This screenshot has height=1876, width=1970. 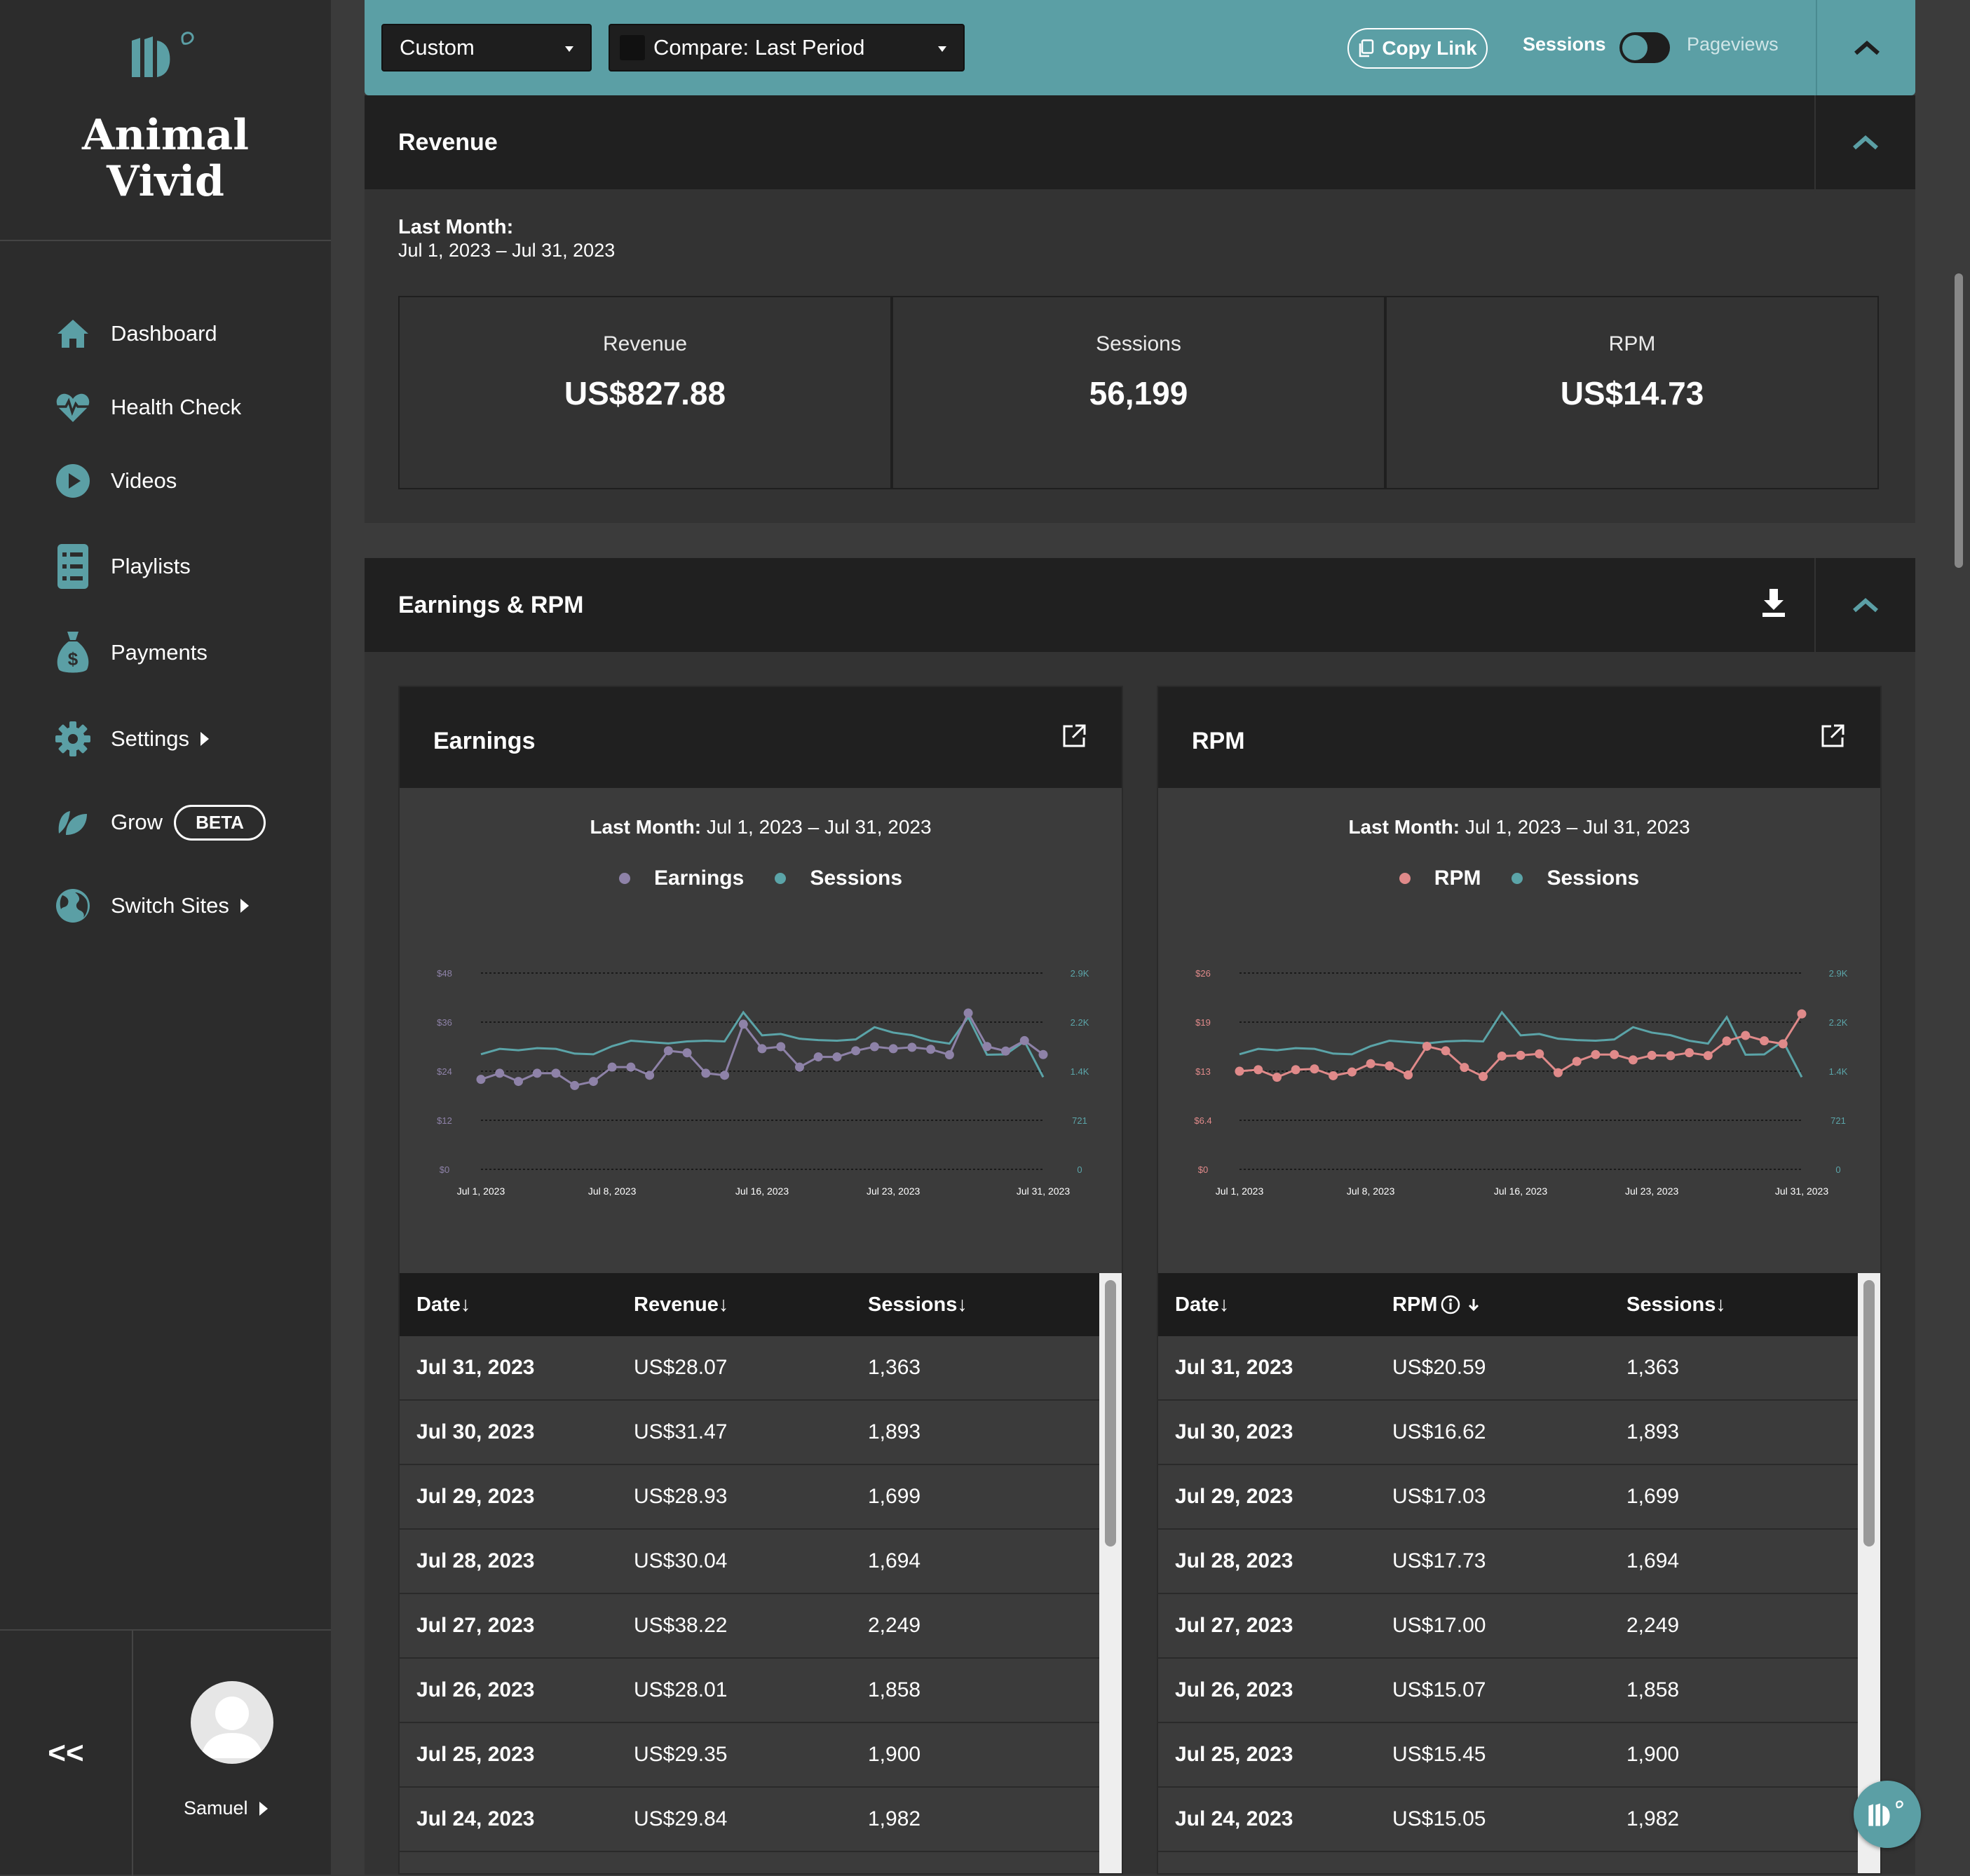 I want to click on sidebar-item-label: Videos, so click(x=144, y=480).